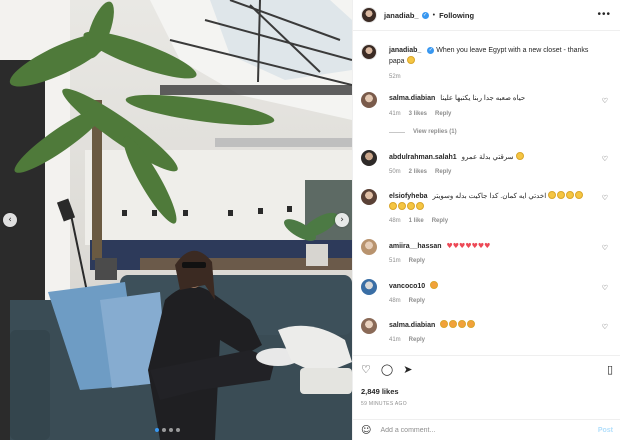 This screenshot has height=441, width=620. Describe the element at coordinates (487, 157) in the screenshot. I see `comment-body: سرقتي بدلة عمرو` at that location.